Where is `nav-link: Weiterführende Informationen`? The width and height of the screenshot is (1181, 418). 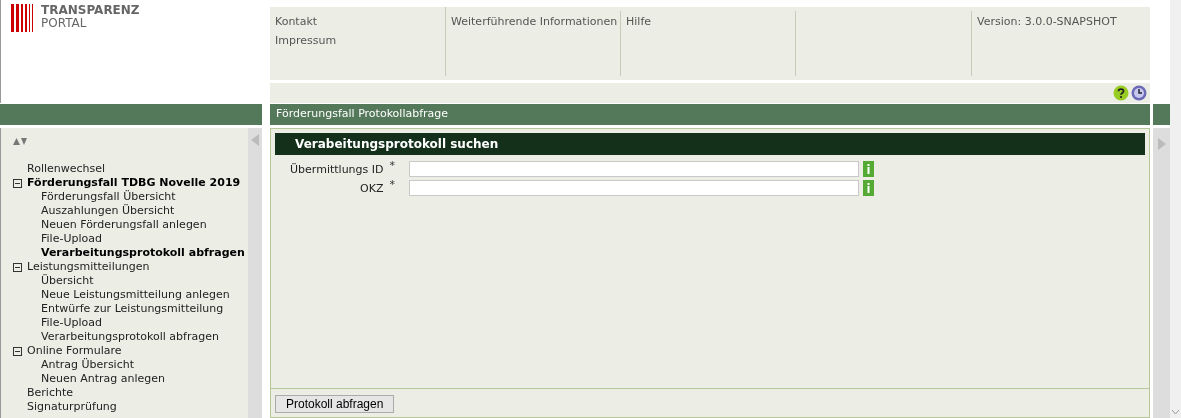 nav-link: Weiterführende Informationen is located at coordinates (533, 21).